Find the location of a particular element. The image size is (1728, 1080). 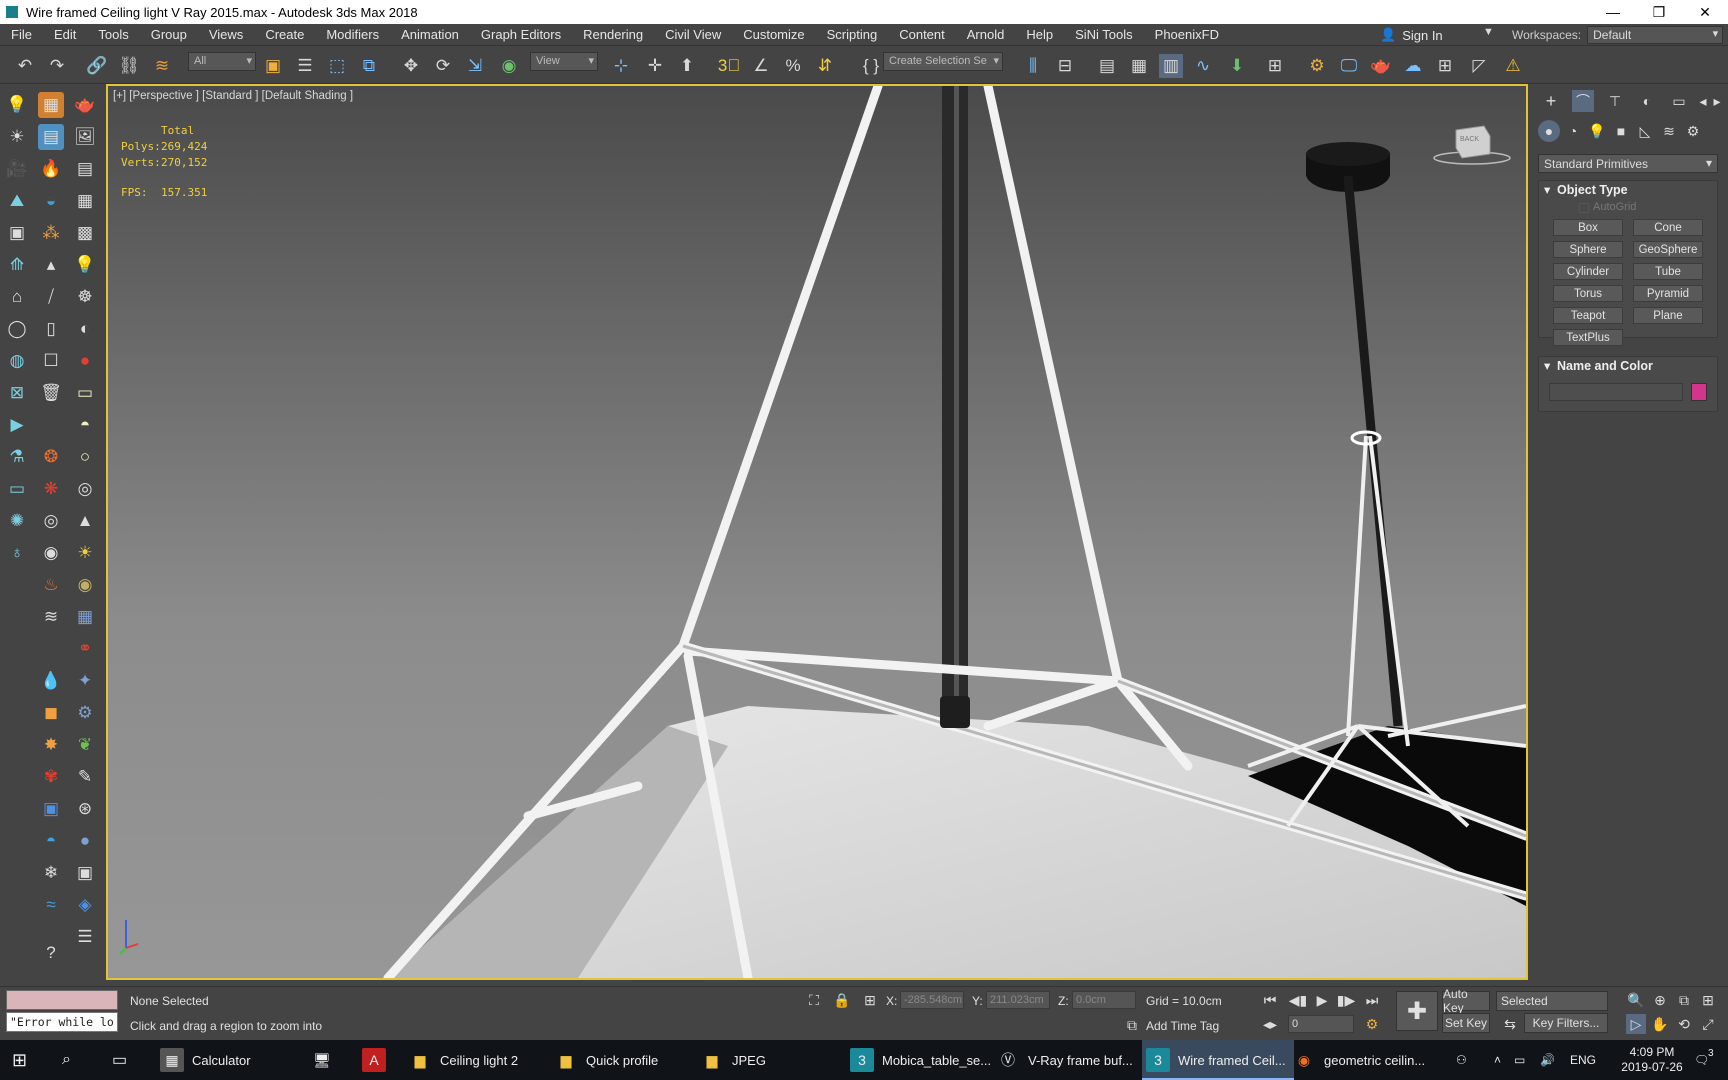

foam-icon: ❄ is located at coordinates (51, 873).